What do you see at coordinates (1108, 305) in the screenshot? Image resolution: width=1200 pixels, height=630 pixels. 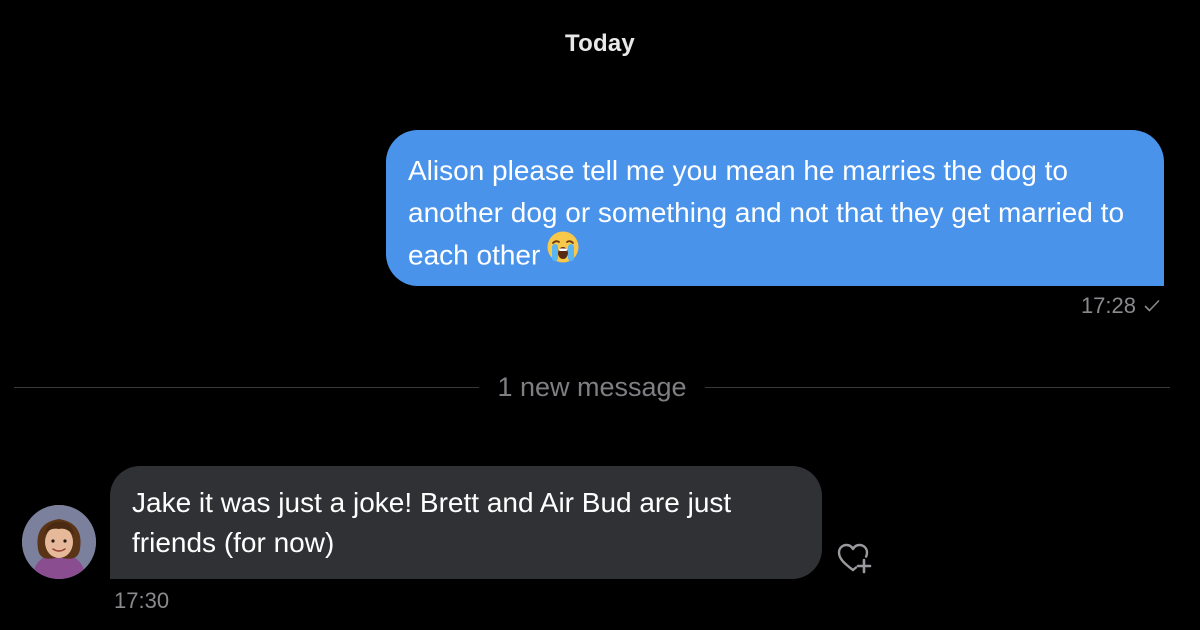 I see `outgoing-message-time: 17:28` at bounding box center [1108, 305].